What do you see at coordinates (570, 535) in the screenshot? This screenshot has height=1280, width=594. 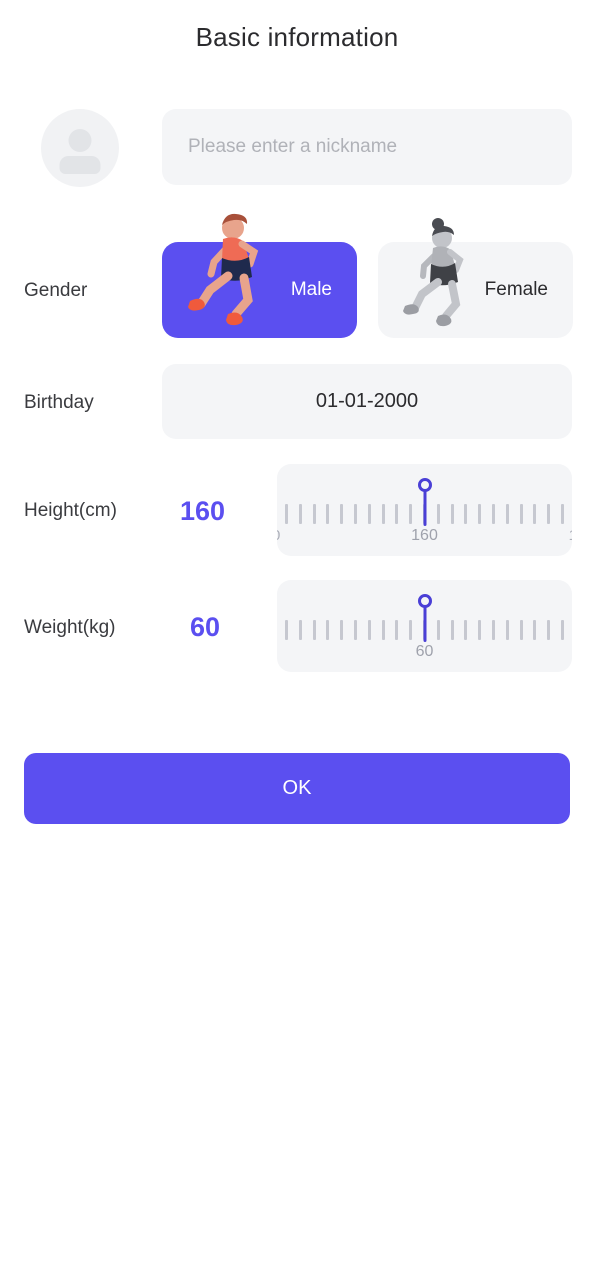 I see `height-ruler-right-label: 1` at bounding box center [570, 535].